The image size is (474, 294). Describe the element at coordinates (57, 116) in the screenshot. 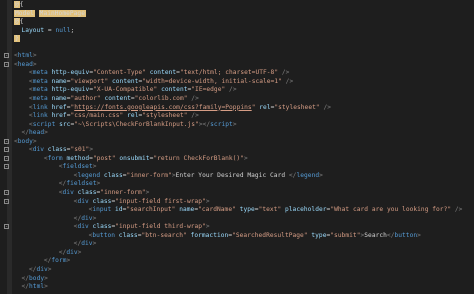

I see `code-token: href` at that location.